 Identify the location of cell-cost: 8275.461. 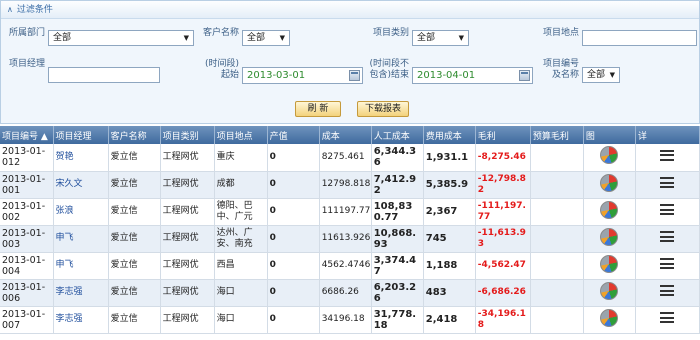
(345, 158).